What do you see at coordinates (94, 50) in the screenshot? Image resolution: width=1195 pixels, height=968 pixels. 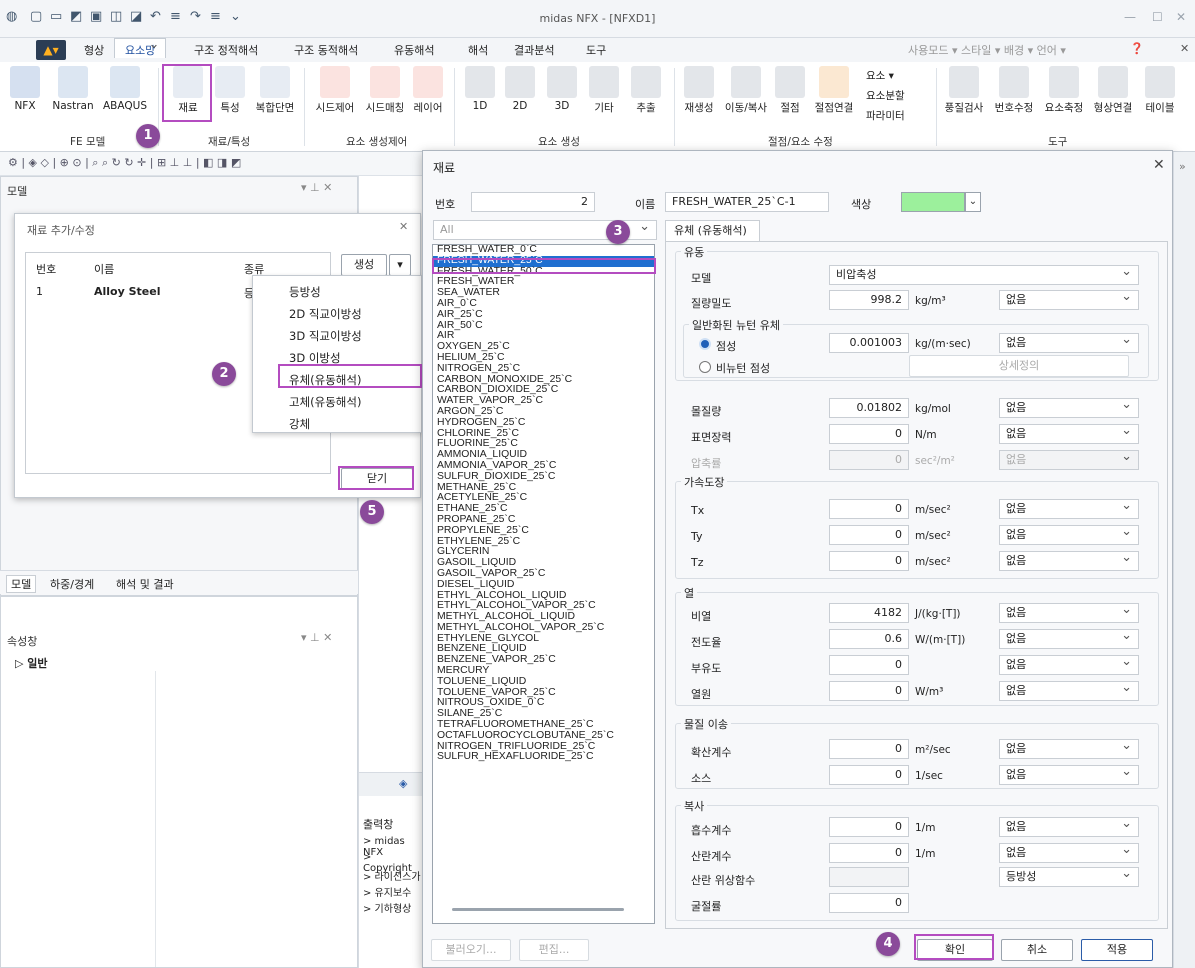 I see `menu-shape: 형상` at bounding box center [94, 50].